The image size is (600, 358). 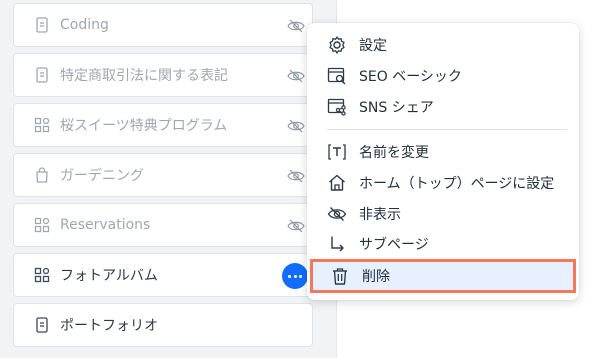 I want to click on page-label: ガーデニング, so click(x=102, y=176).